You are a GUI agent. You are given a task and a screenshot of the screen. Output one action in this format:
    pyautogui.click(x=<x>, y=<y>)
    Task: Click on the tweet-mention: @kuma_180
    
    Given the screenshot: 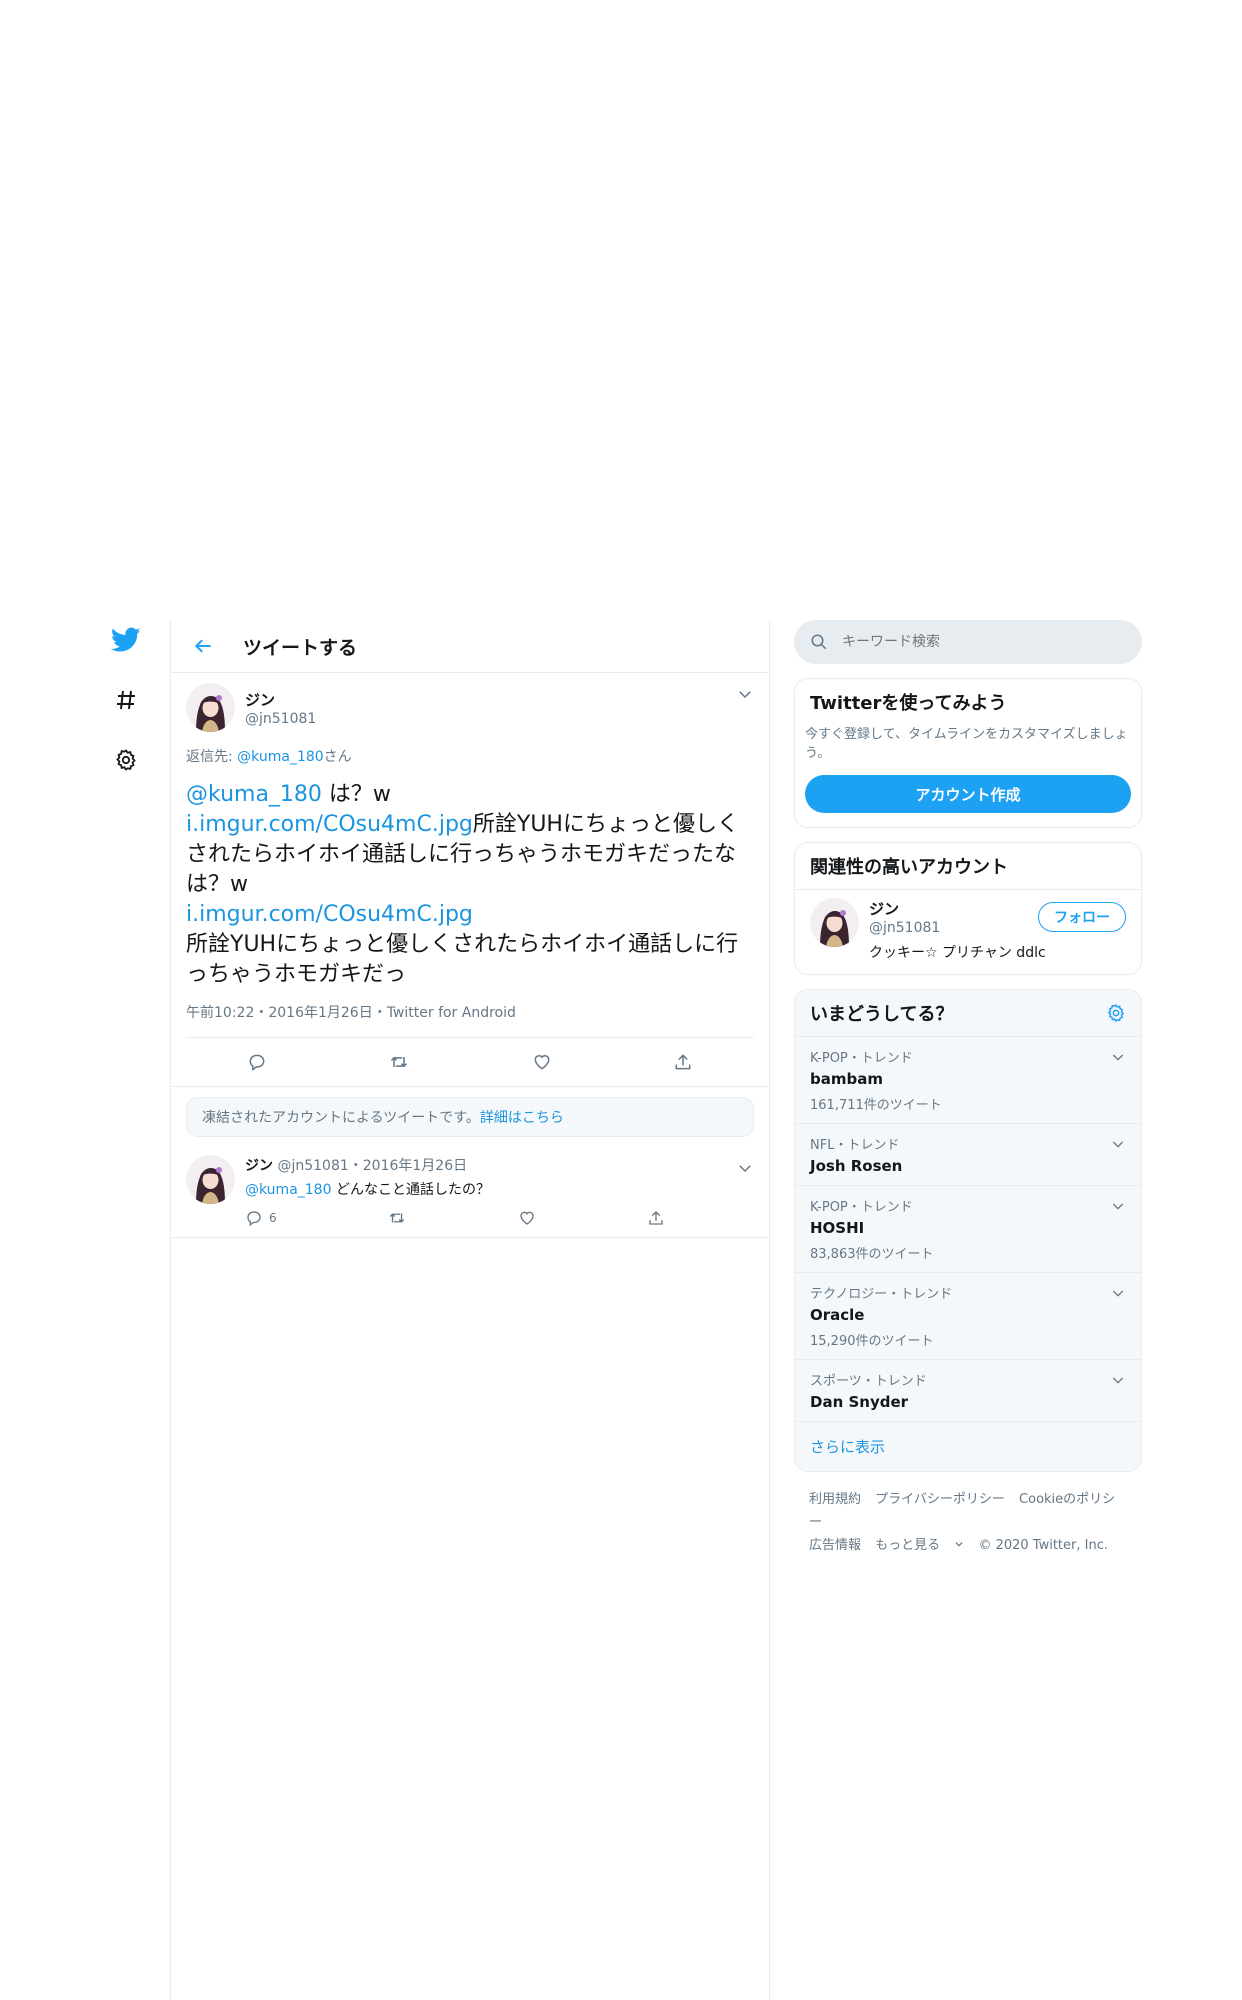 What is the action you would take?
    pyautogui.click(x=254, y=794)
    